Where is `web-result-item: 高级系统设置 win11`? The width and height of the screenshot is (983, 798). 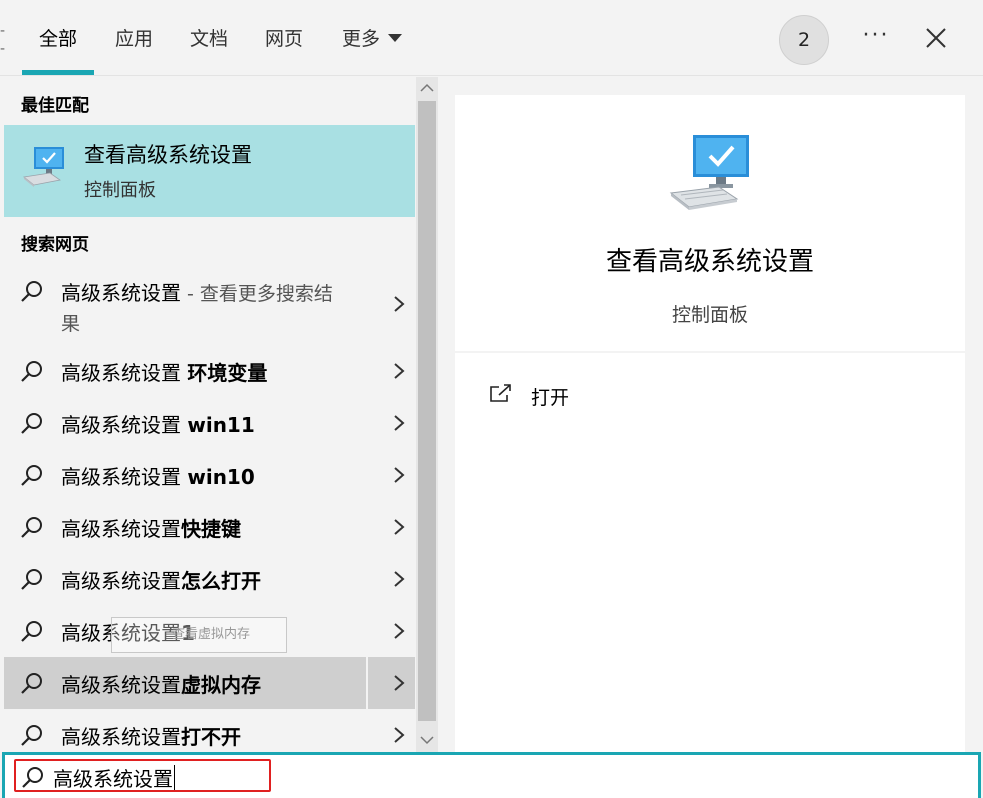 web-result-item: 高级系统设置 win11 is located at coordinates (209, 423).